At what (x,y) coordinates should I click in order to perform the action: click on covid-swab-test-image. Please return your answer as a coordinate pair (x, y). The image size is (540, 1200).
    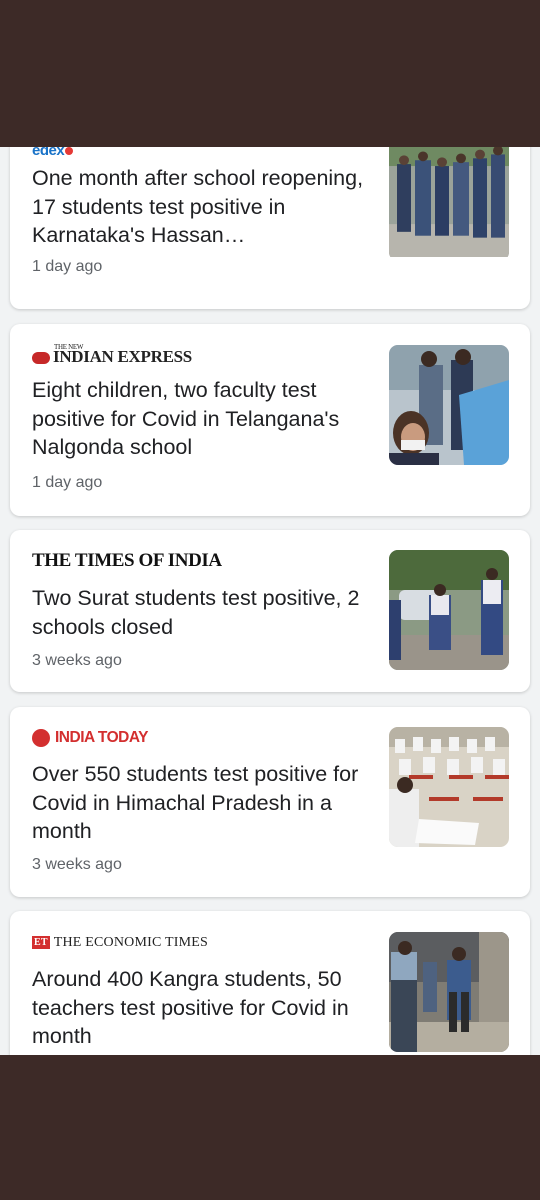
    Looking at the image, I should click on (449, 405).